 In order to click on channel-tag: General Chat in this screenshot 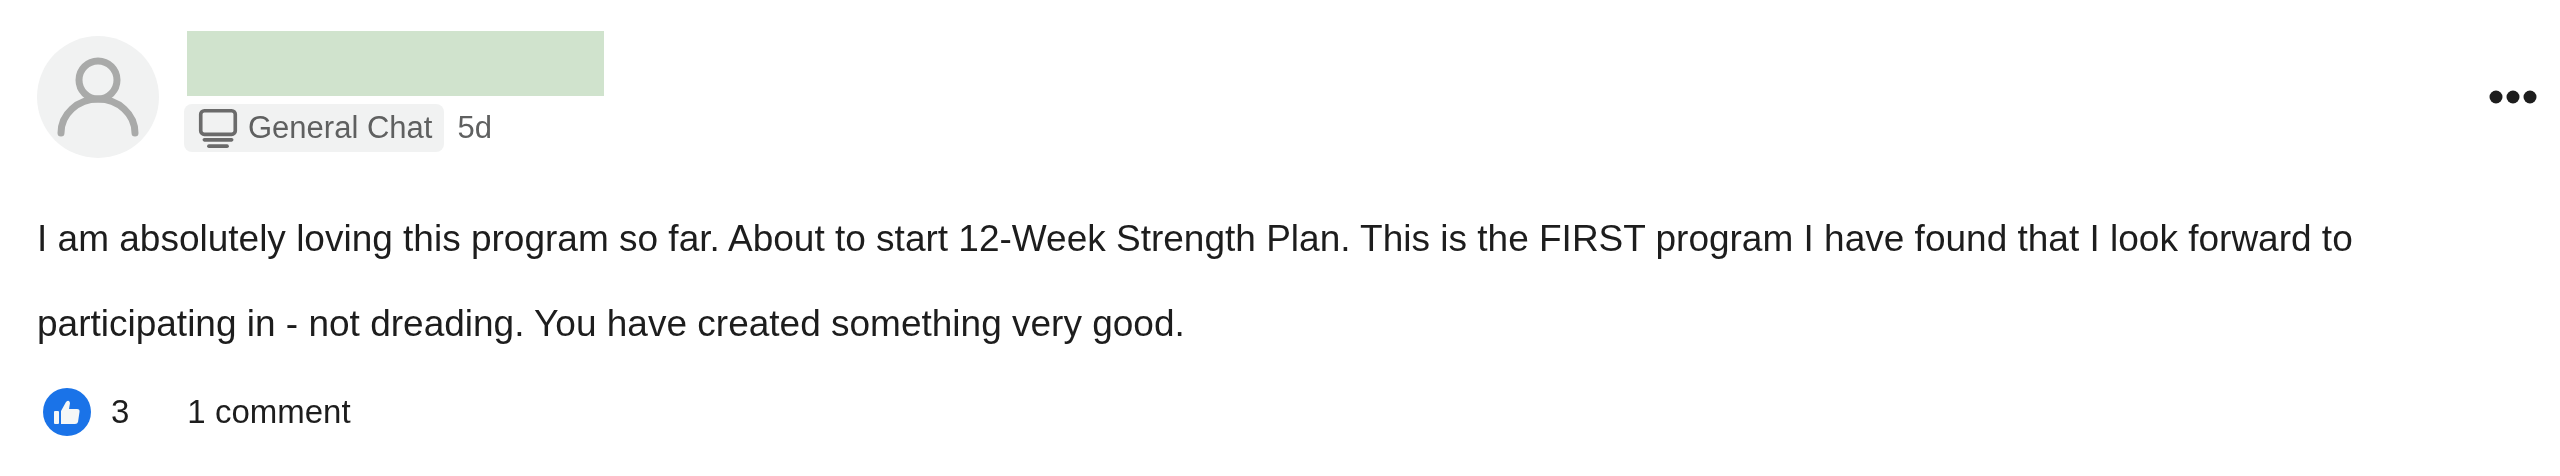, I will do `click(314, 128)`.